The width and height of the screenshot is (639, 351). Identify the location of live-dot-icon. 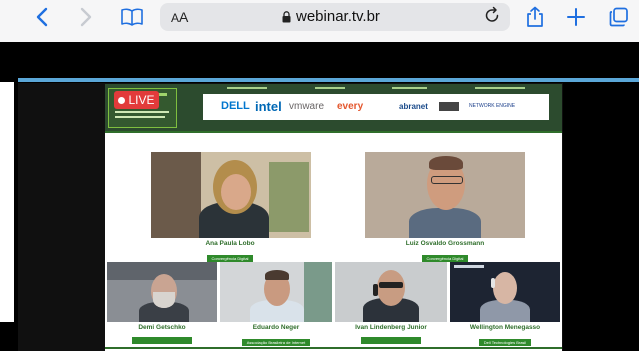
(122, 100).